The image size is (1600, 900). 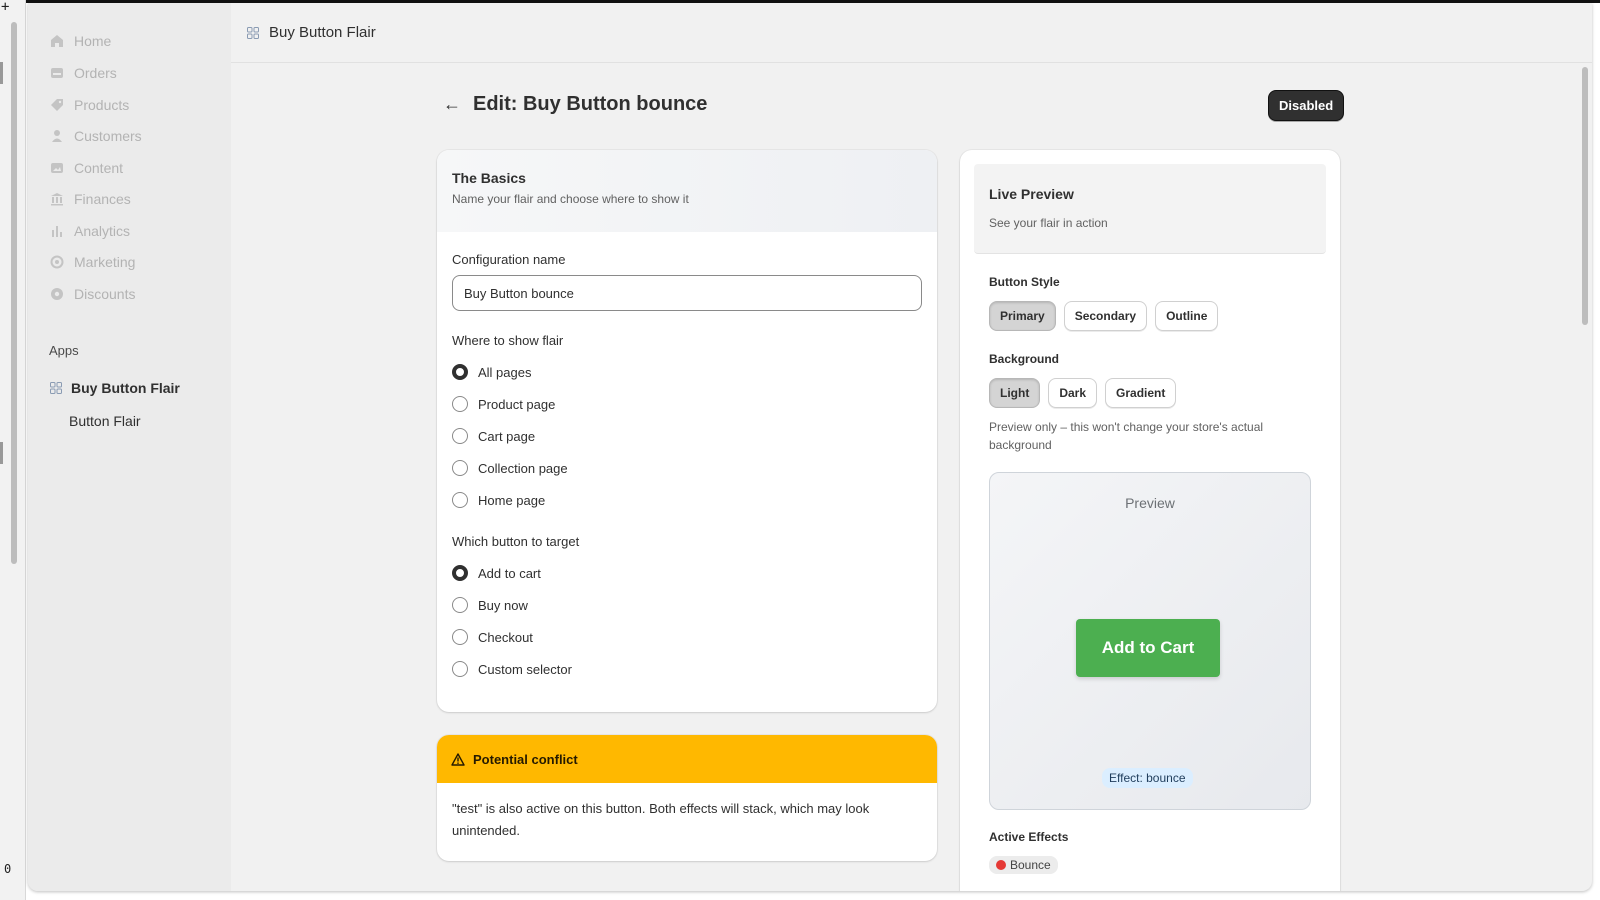 I want to click on conflict-title: Potential conflict, so click(x=525, y=759).